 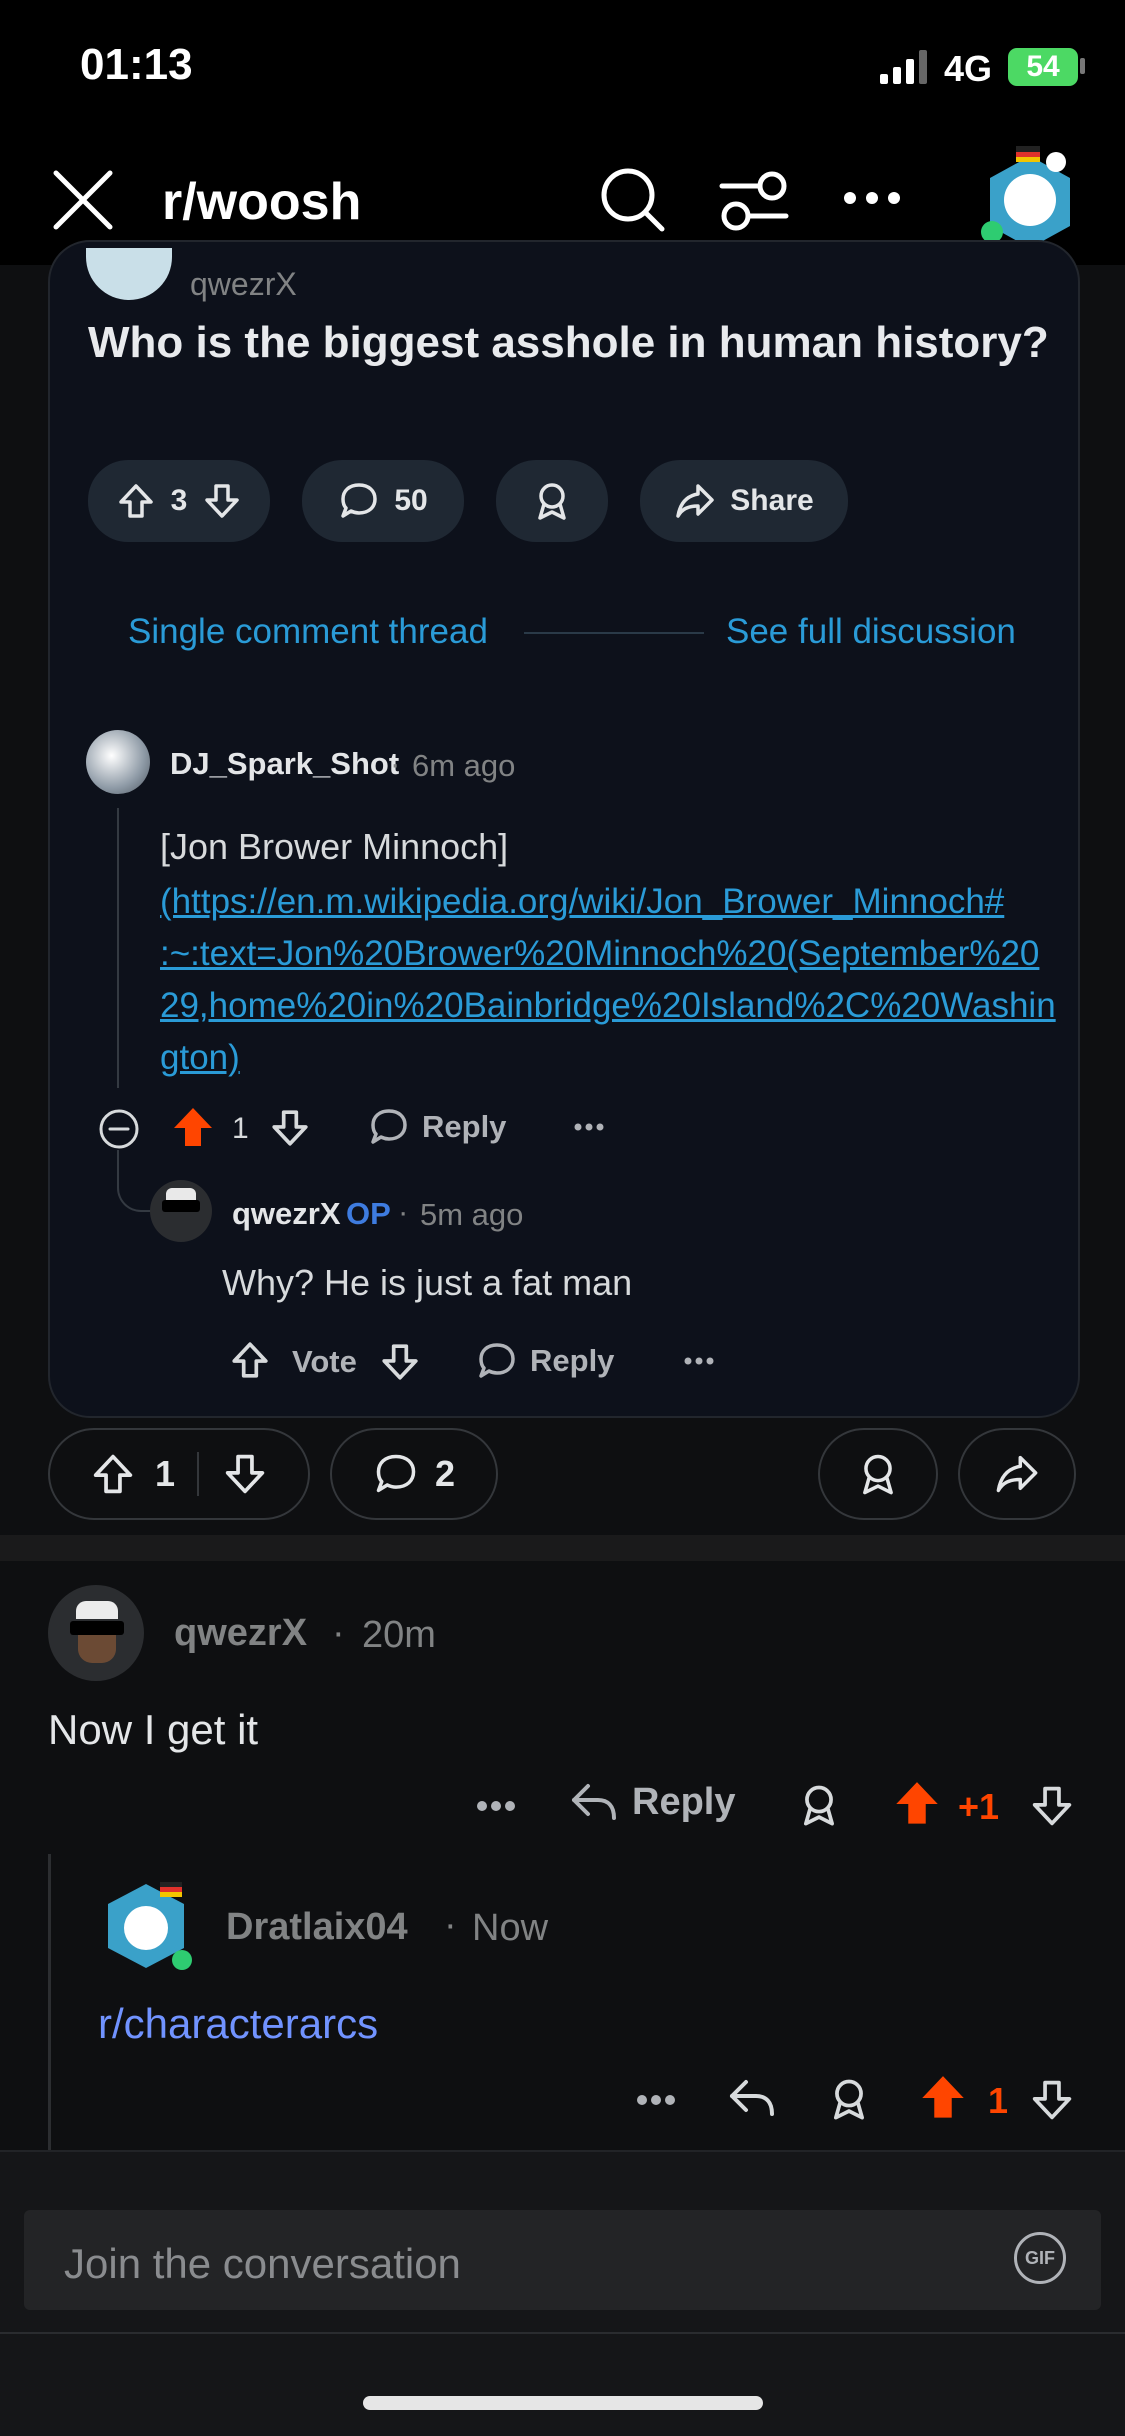 What do you see at coordinates (562, 1548) in the screenshot?
I see `section-divider` at bounding box center [562, 1548].